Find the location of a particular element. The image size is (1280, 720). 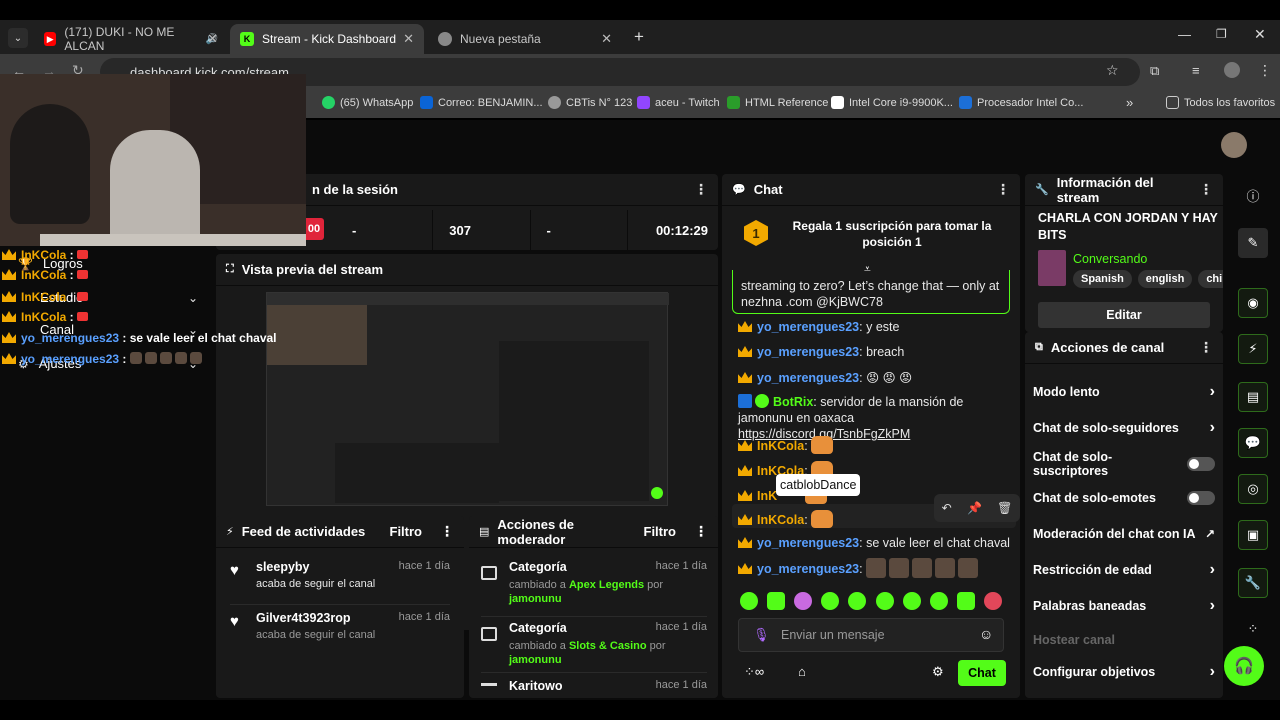

minimize-icon: — is located at coordinates (1184, 34).